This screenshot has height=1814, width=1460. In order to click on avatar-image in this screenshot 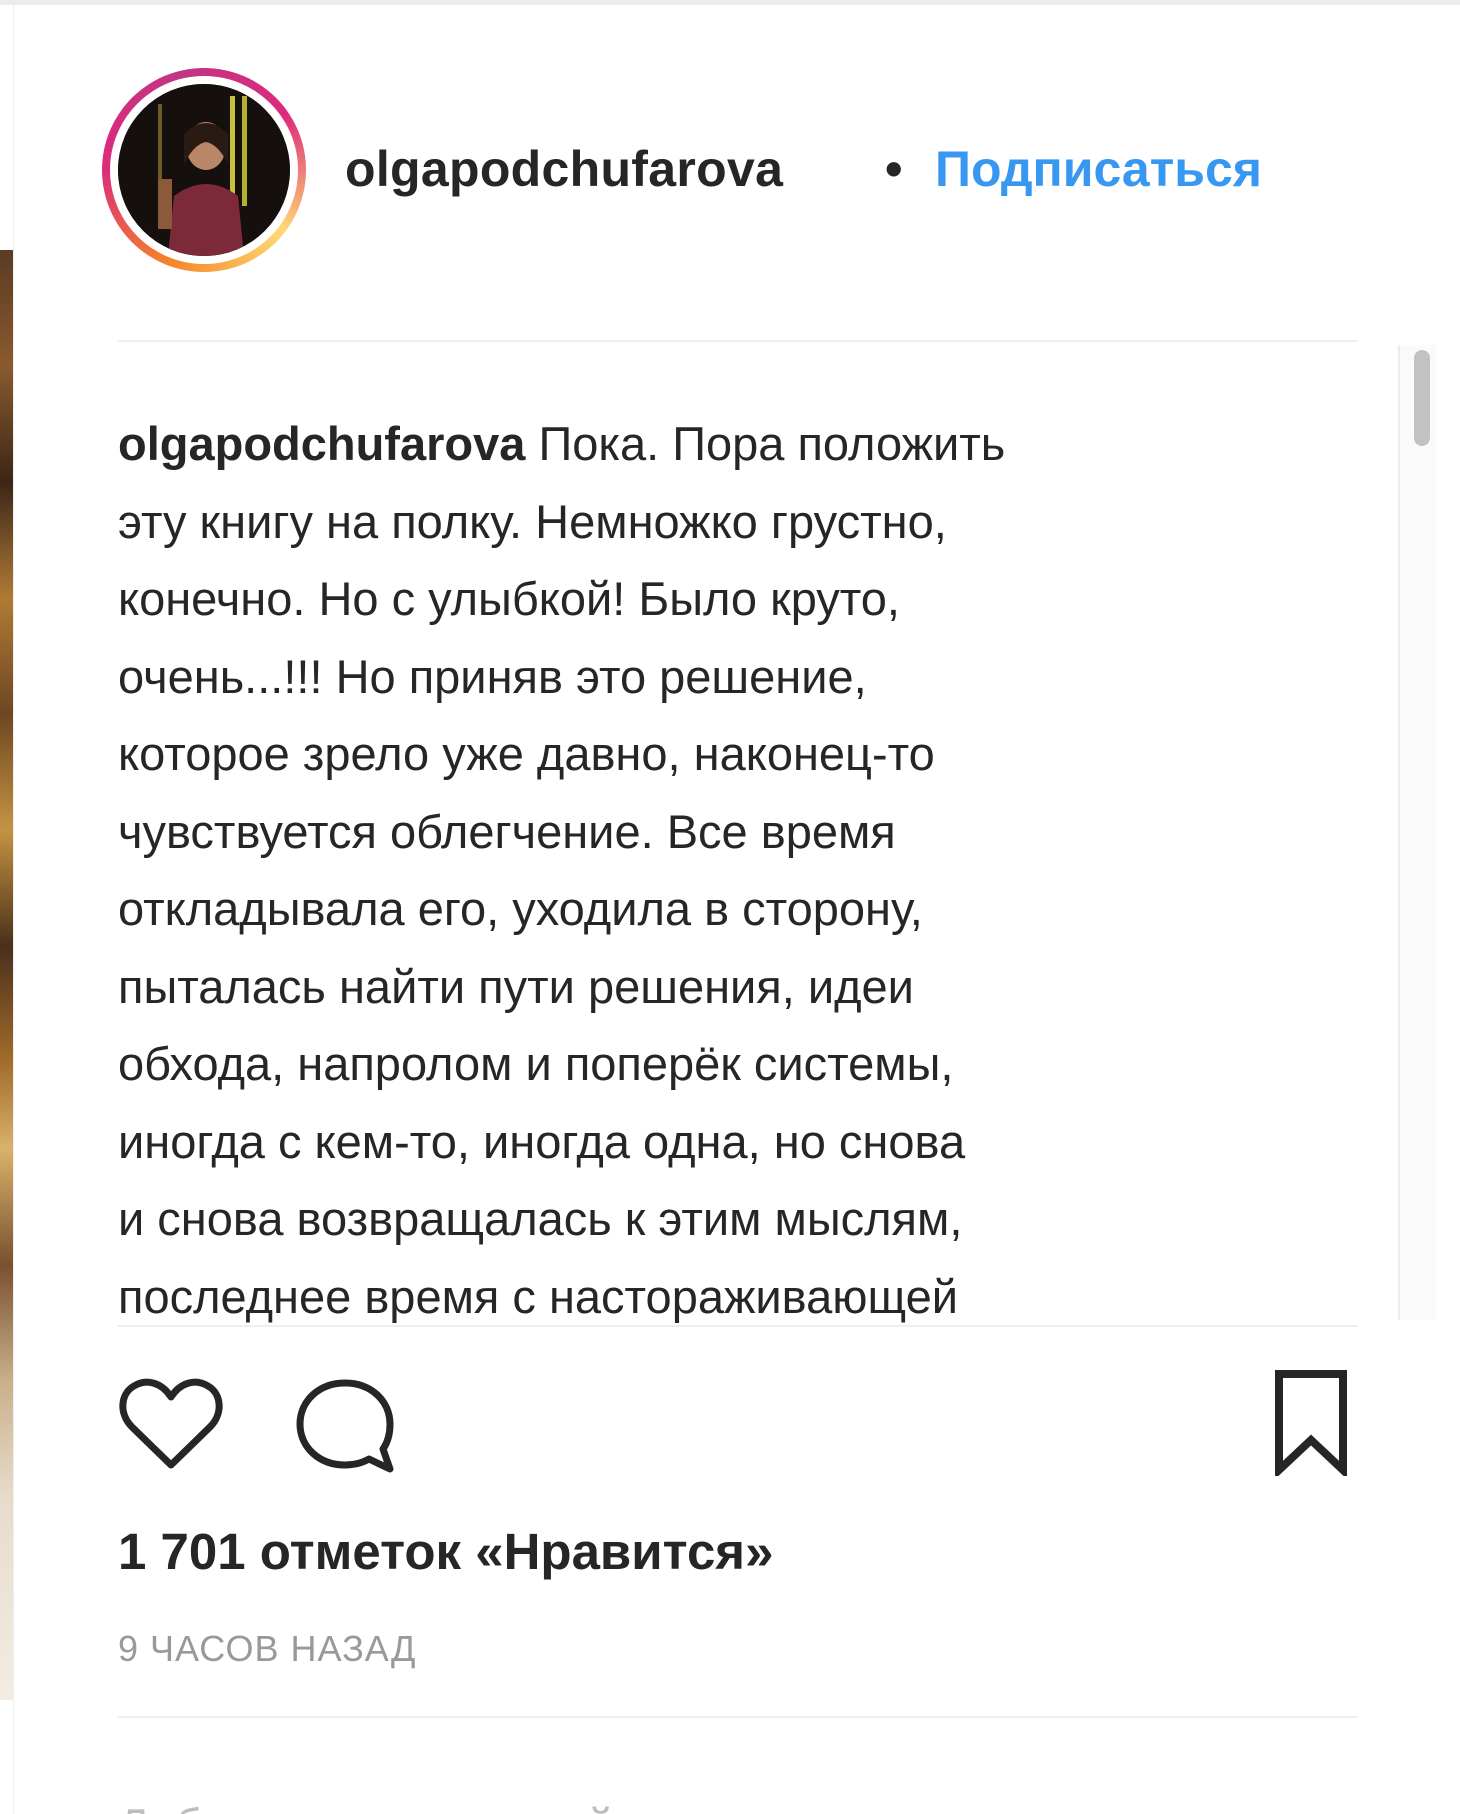, I will do `click(204, 170)`.